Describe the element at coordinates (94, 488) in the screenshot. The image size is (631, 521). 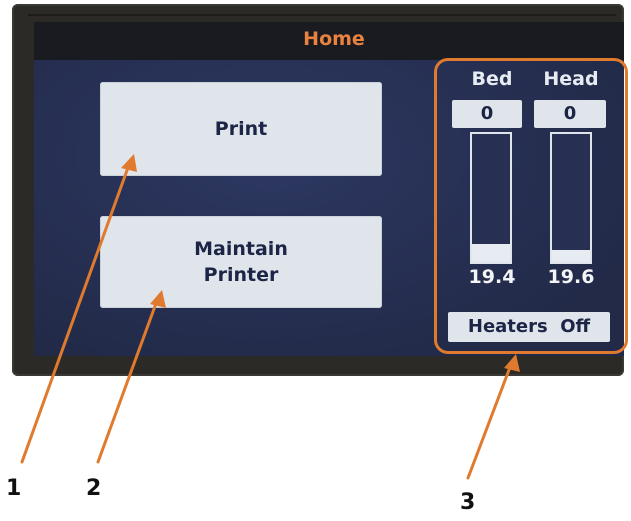
I see `callout-number-2: 2` at that location.